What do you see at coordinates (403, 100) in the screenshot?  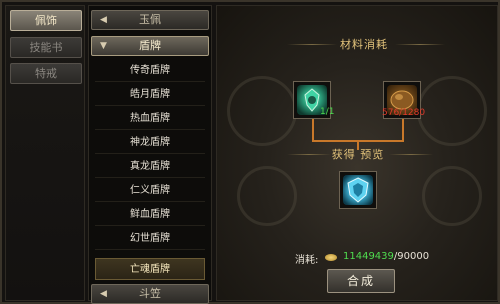 I see `material-slot: 576/1280` at bounding box center [403, 100].